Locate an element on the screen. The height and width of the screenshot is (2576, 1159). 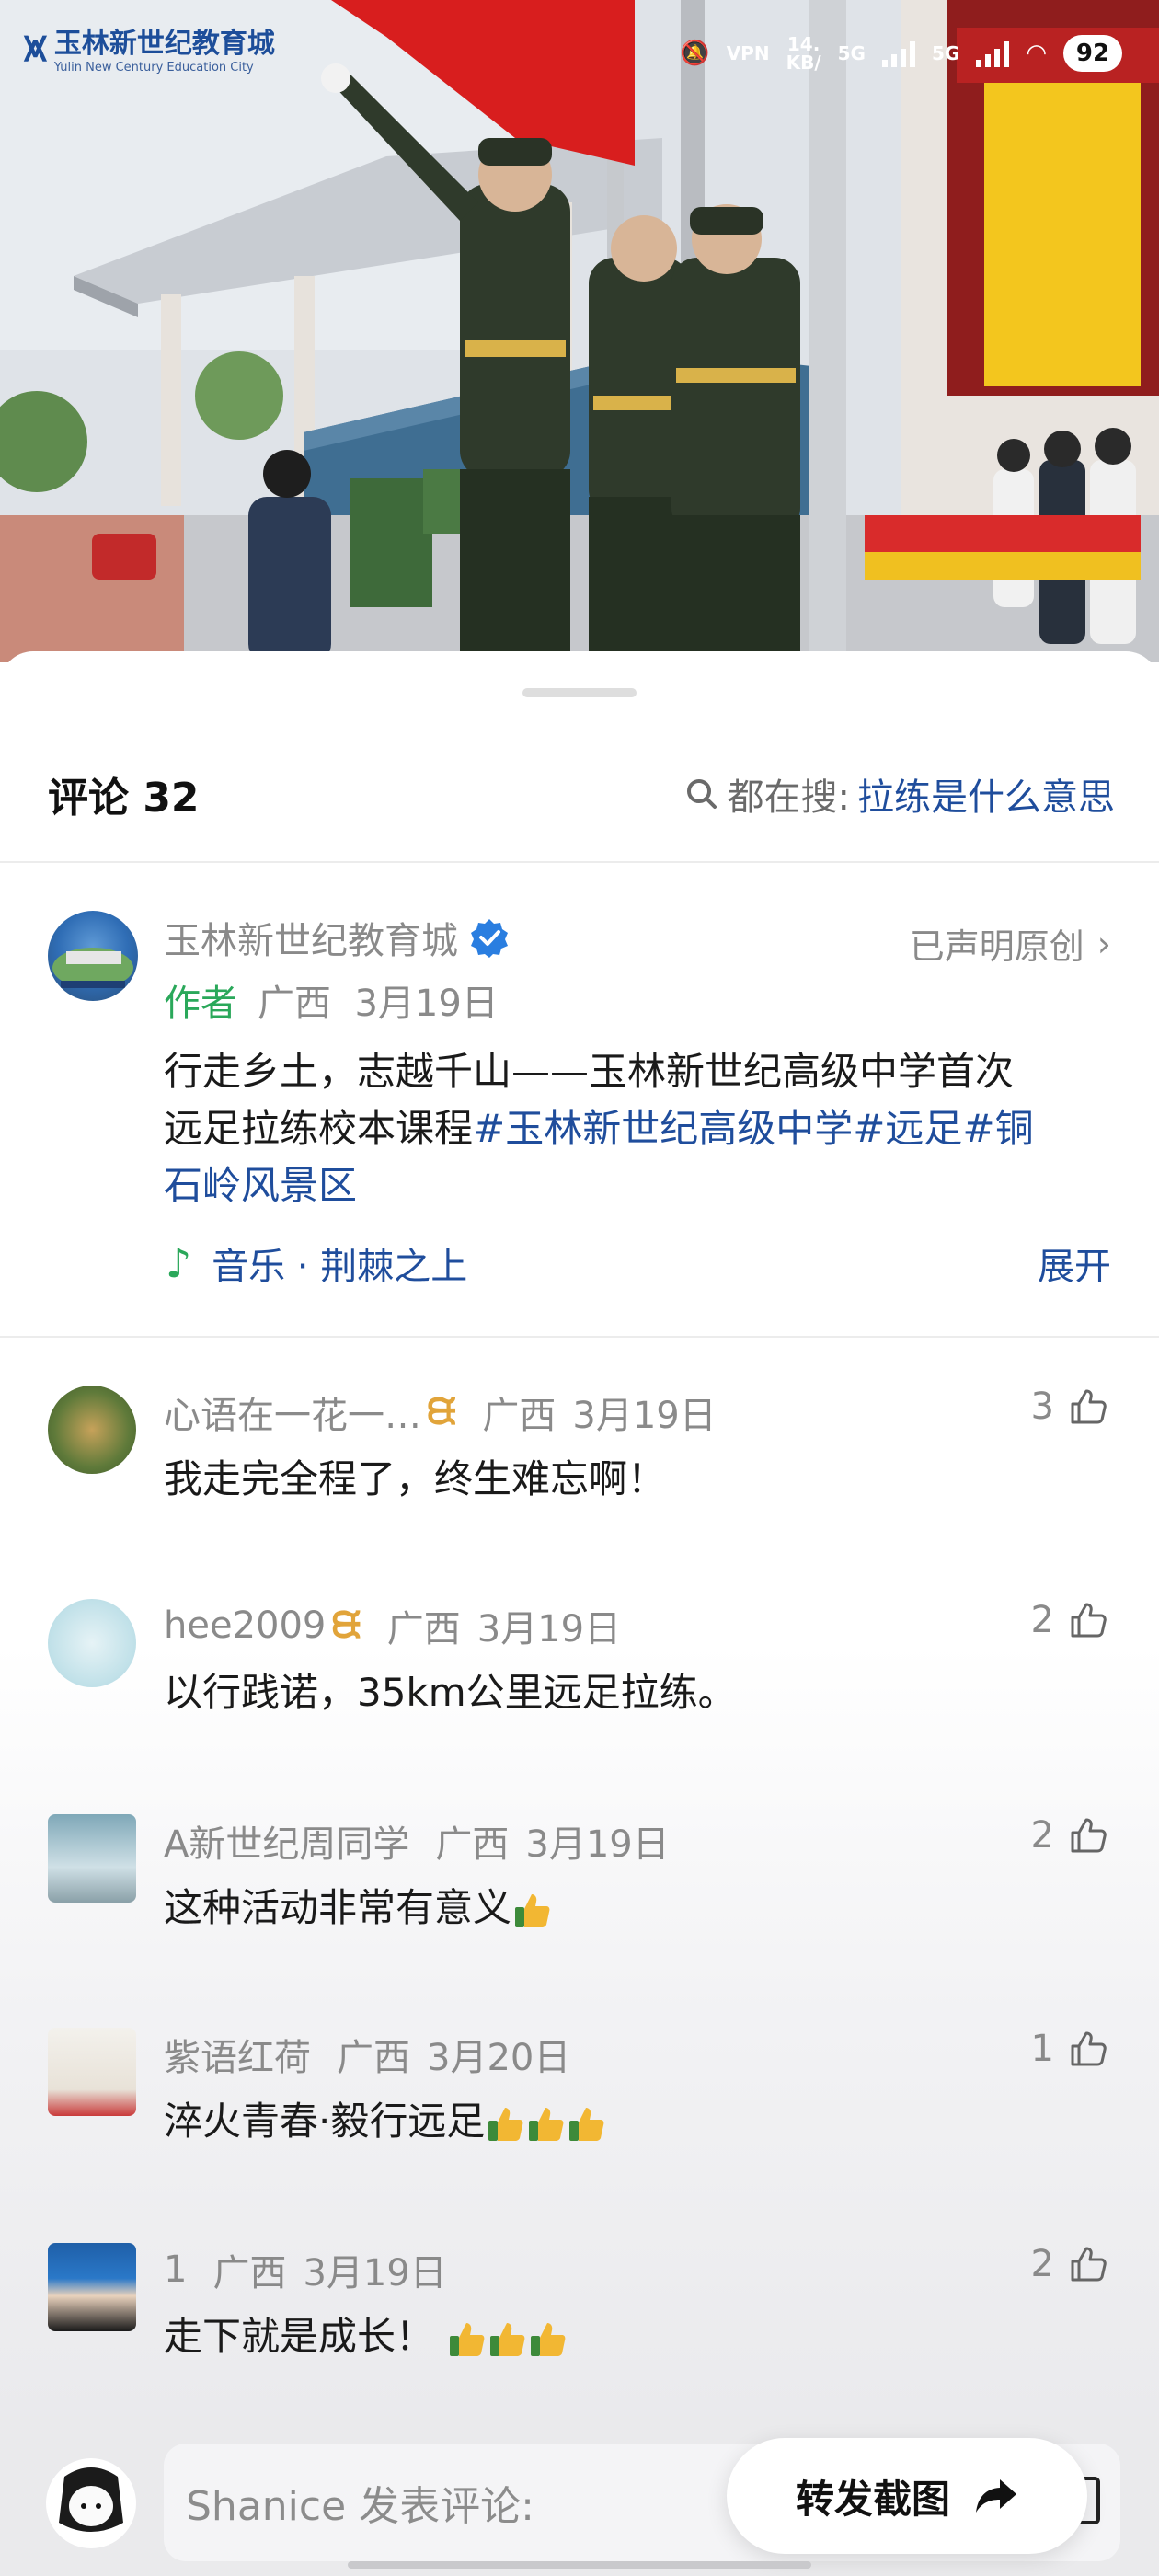
my-avatar-image is located at coordinates (91, 2499).